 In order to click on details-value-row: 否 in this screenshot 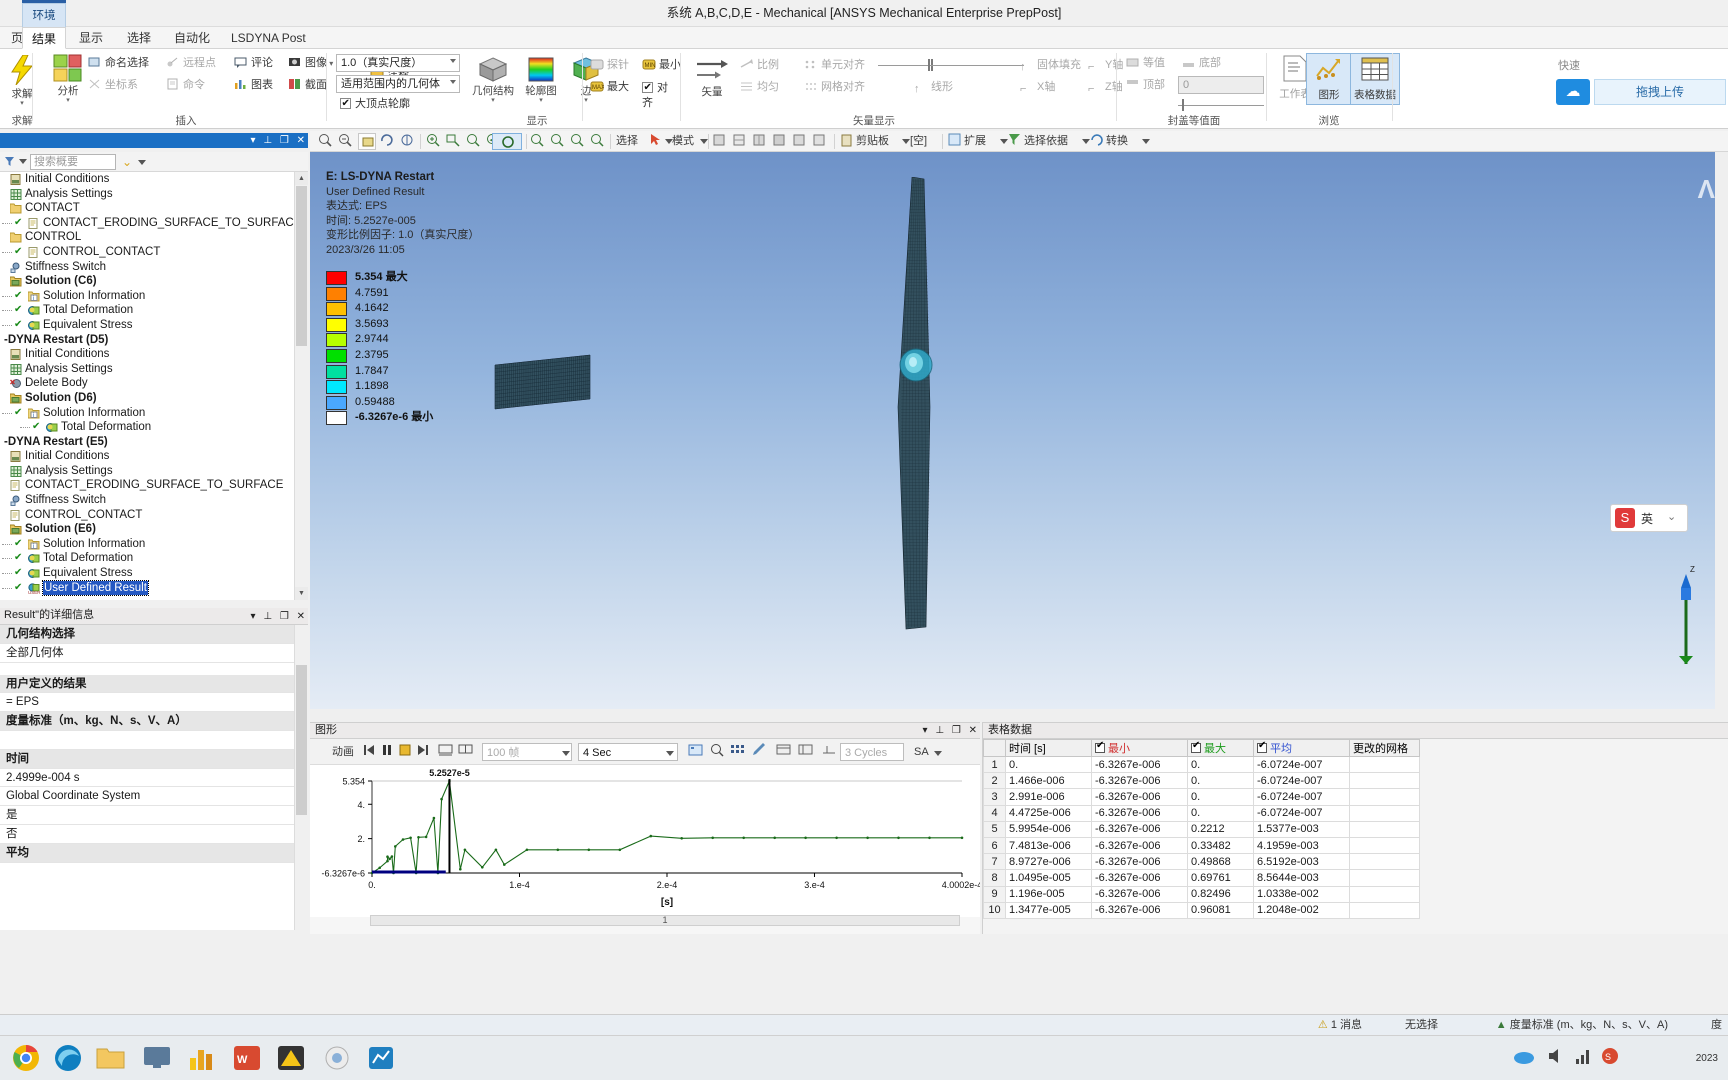, I will do `click(147, 834)`.